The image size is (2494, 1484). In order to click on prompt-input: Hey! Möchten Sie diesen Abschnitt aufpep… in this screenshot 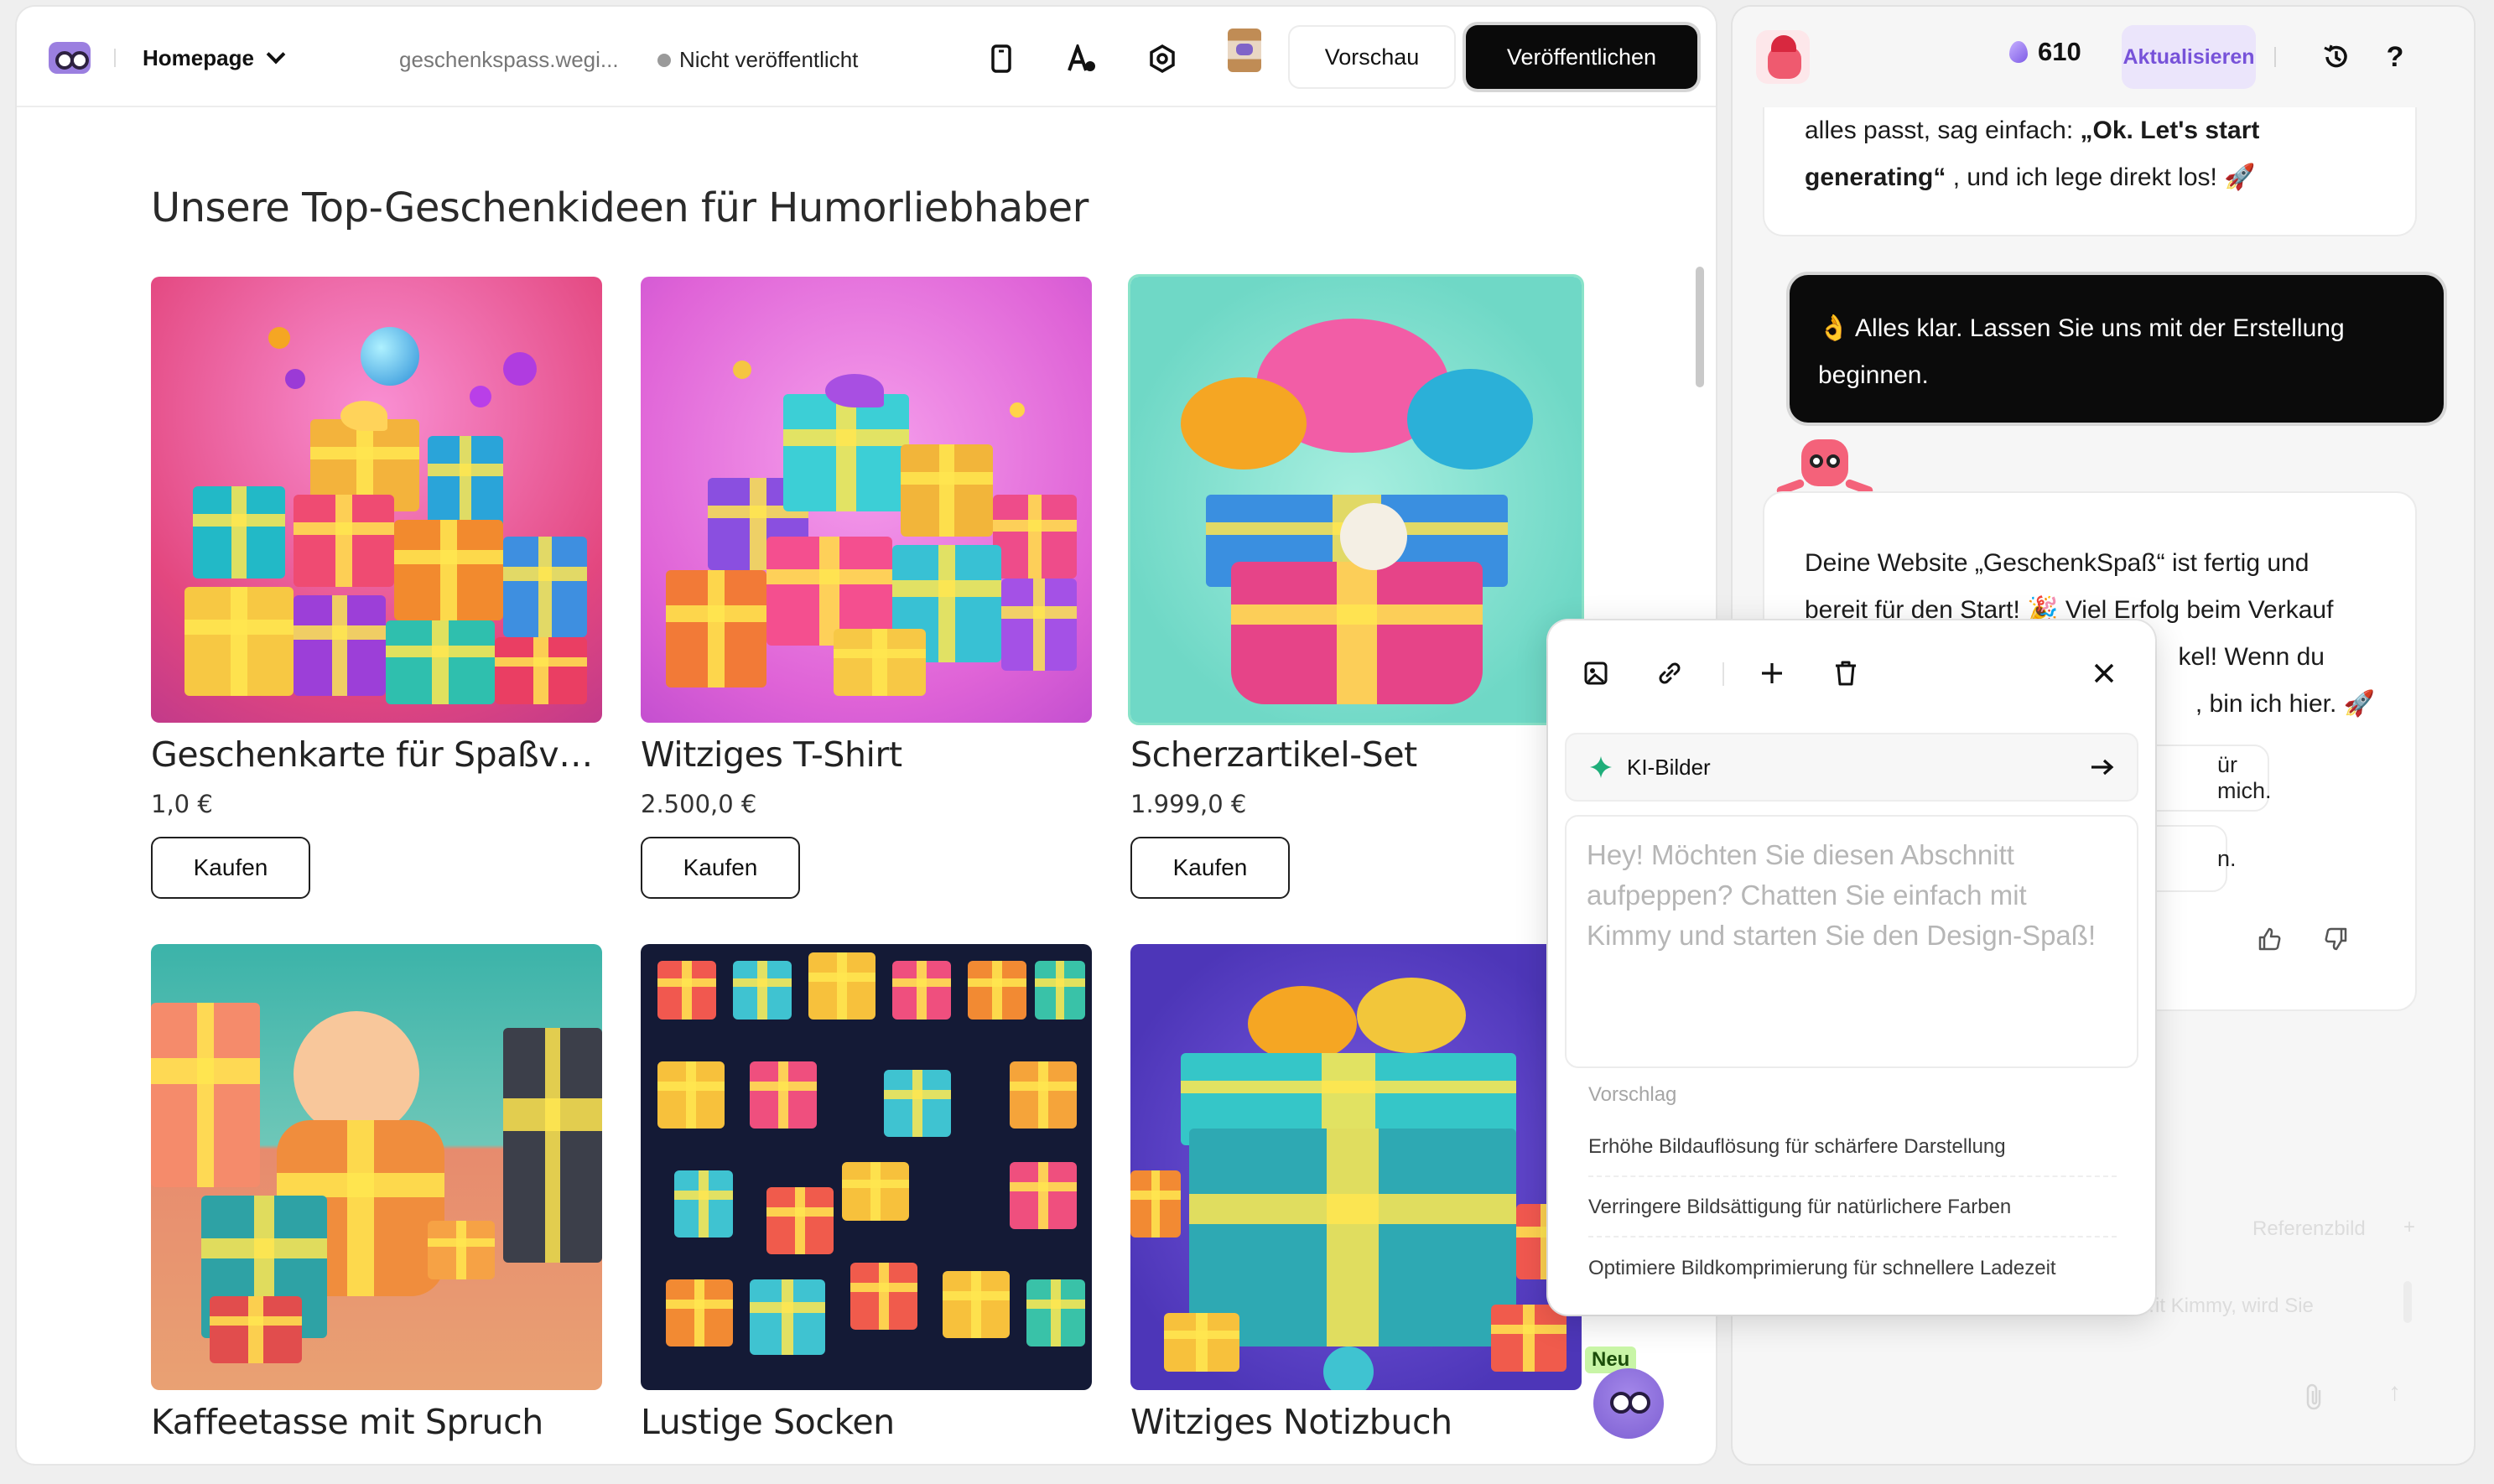, I will do `click(1851, 941)`.